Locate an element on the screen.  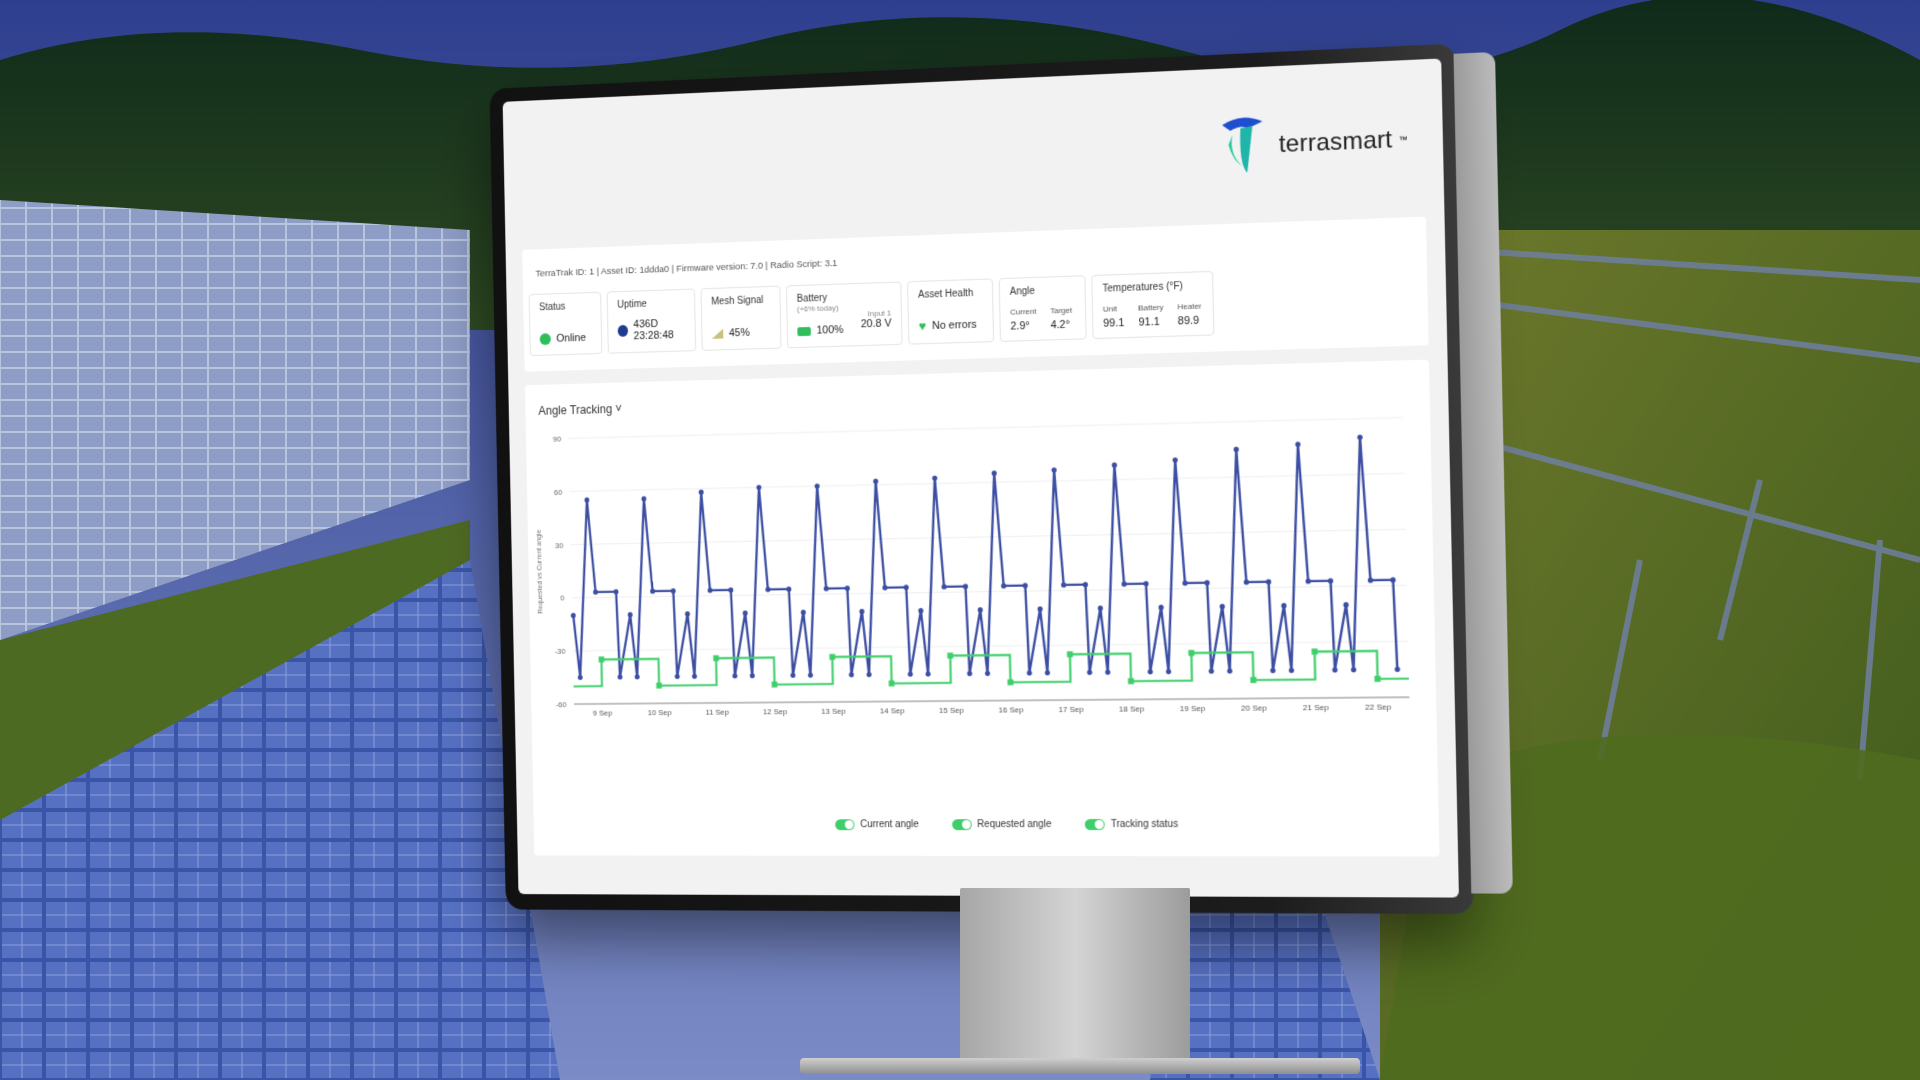
angle-current-value: 2.9° is located at coordinates (1020, 326).